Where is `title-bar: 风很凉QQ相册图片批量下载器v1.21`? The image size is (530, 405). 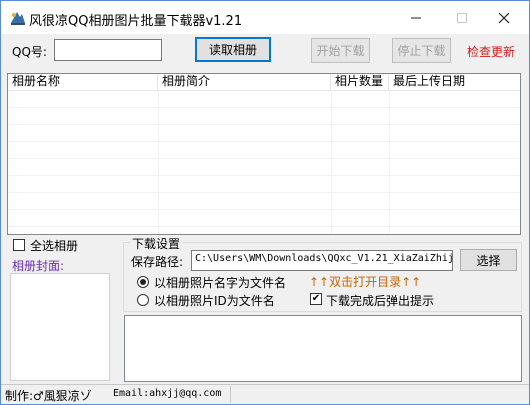
title-bar: 风很凉QQ相册图片批量下载器v1.21 is located at coordinates (265, 17).